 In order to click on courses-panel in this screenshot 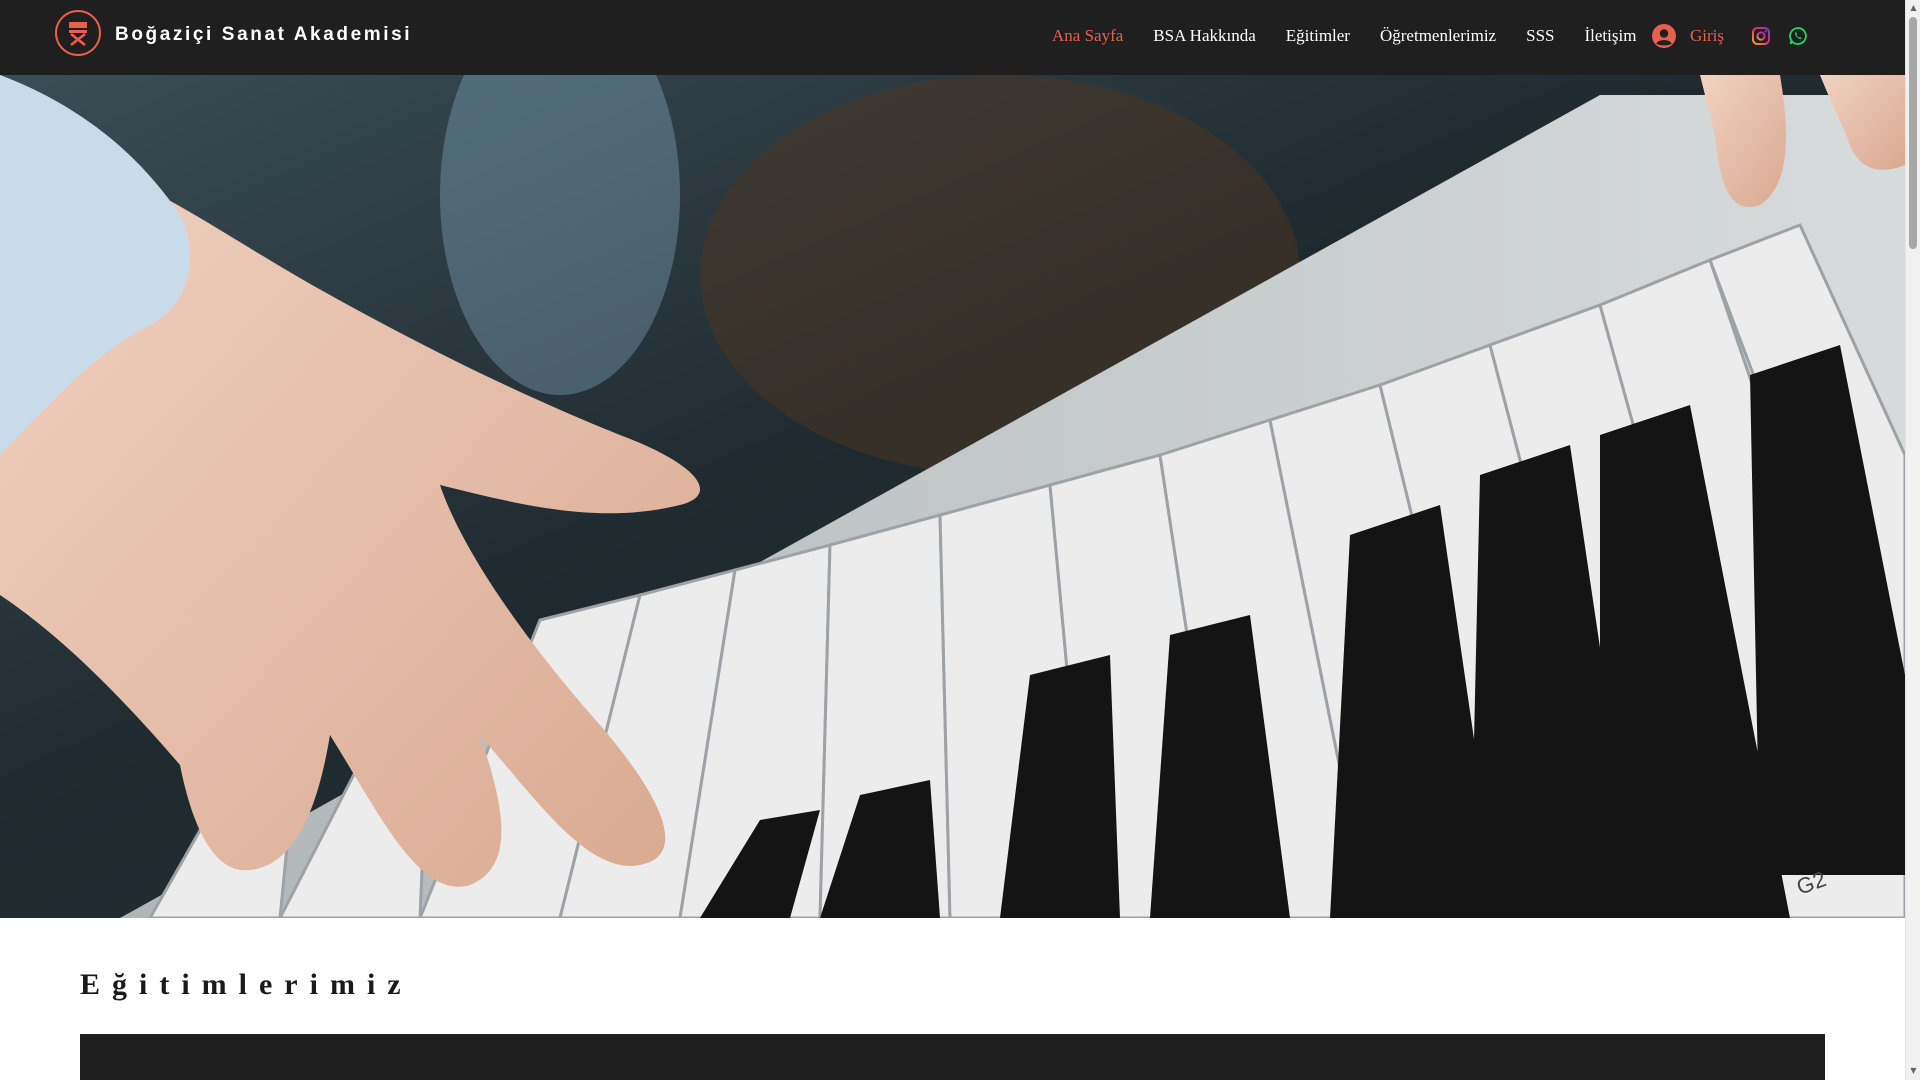, I will do `click(952, 1057)`.